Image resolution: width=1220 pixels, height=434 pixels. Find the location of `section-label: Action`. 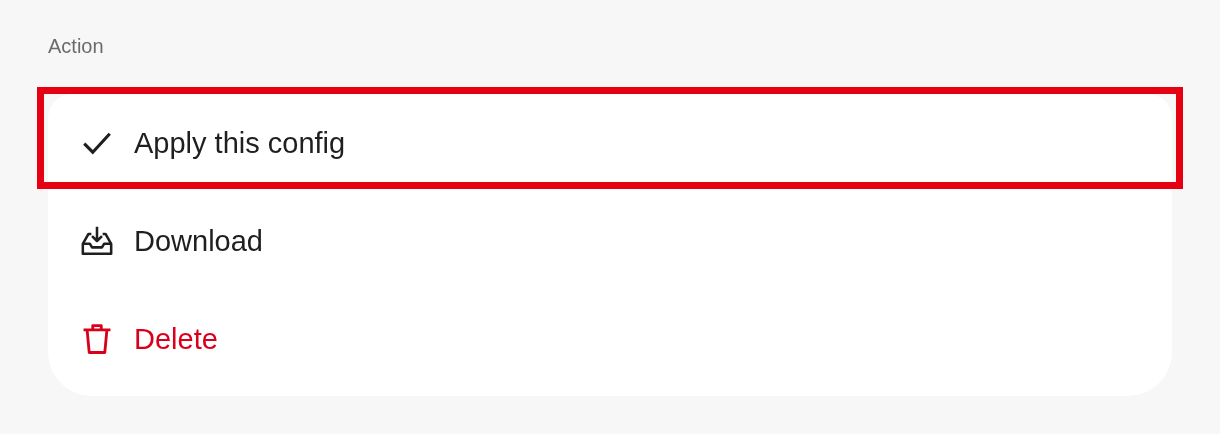

section-label: Action is located at coordinates (76, 46).